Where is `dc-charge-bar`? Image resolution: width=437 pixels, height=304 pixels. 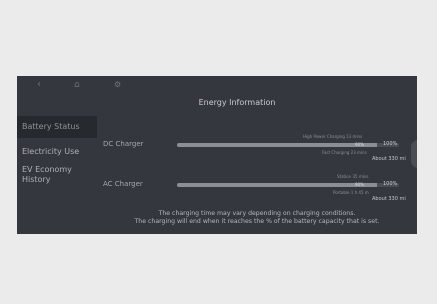
dc-charge-bar is located at coordinates (288, 145).